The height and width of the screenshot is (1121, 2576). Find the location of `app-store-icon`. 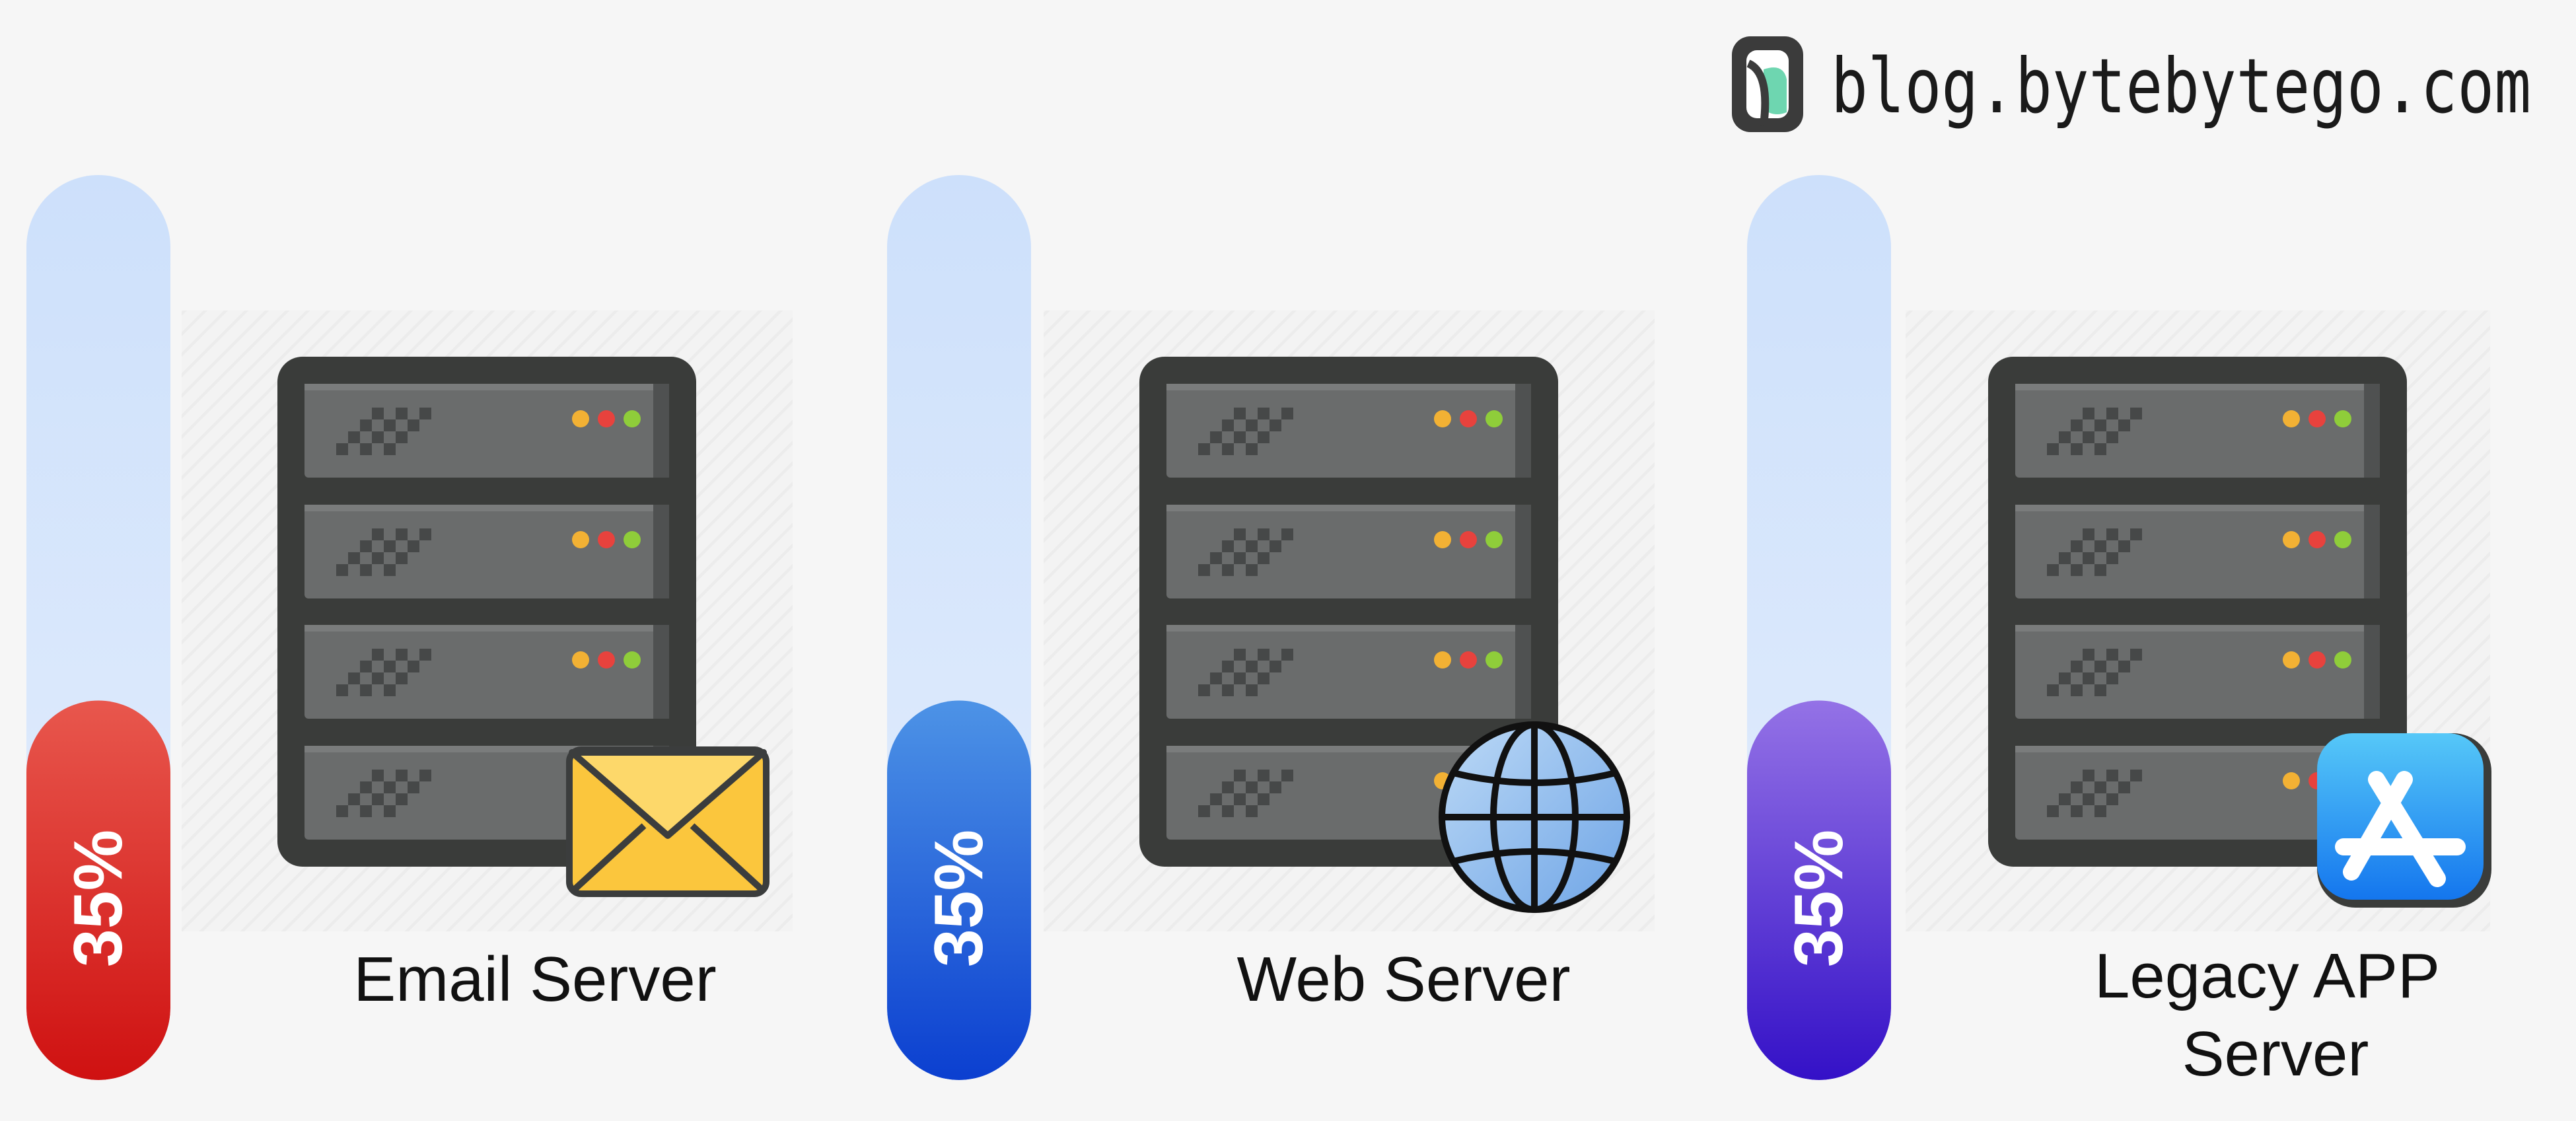

app-store-icon is located at coordinates (2404, 820).